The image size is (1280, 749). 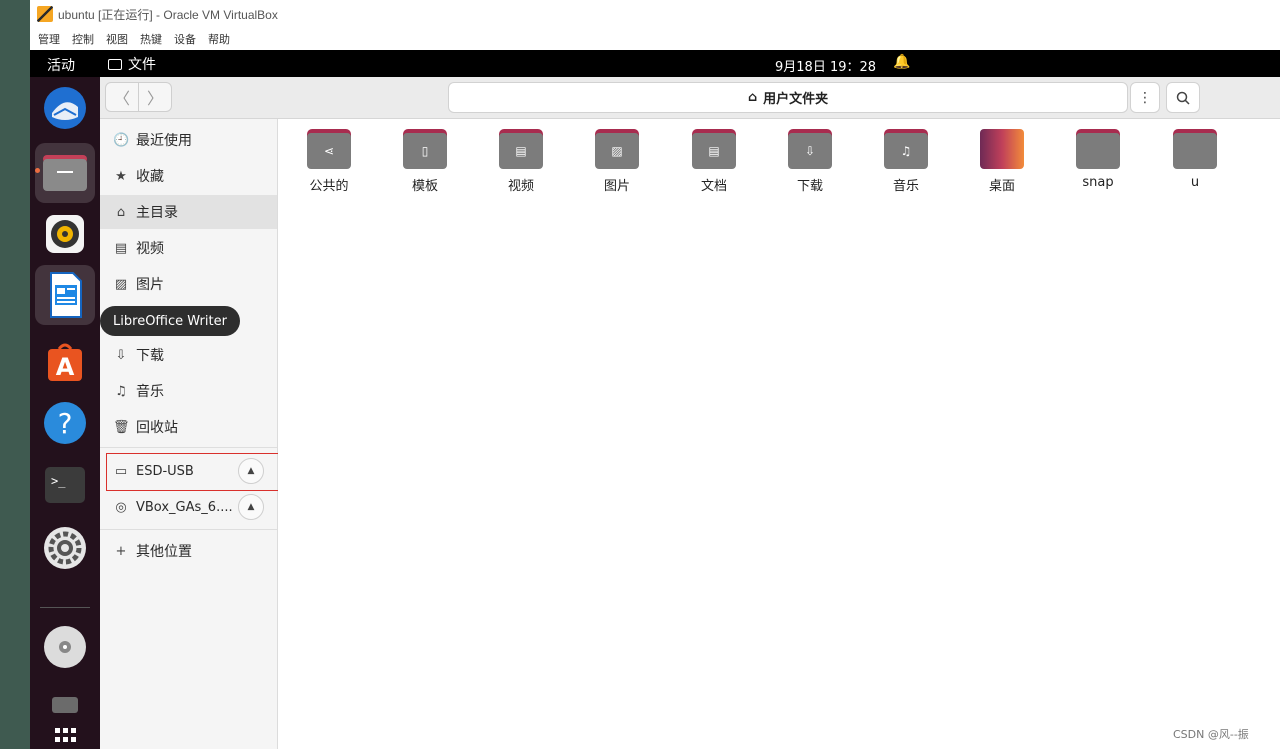 What do you see at coordinates (810, 149) in the screenshot?
I see `download-icon: ⇩` at bounding box center [810, 149].